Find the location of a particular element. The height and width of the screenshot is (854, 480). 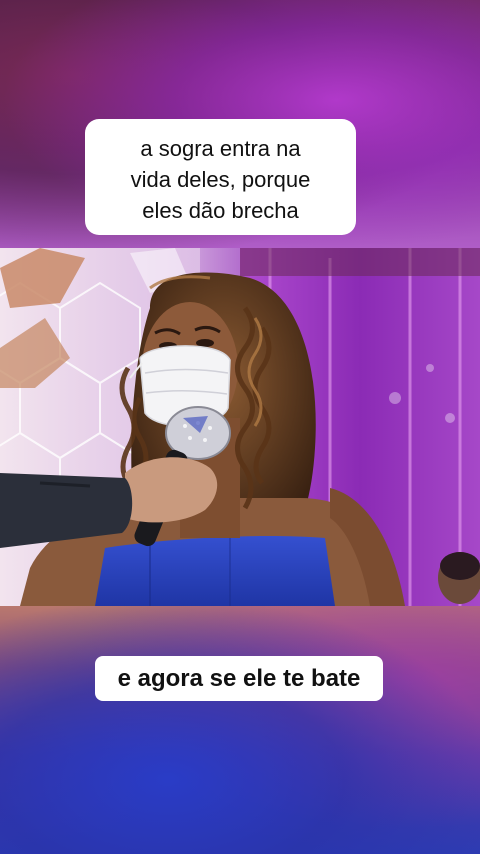

caption-bottom: e agora se ele te bate is located at coordinates (239, 678).